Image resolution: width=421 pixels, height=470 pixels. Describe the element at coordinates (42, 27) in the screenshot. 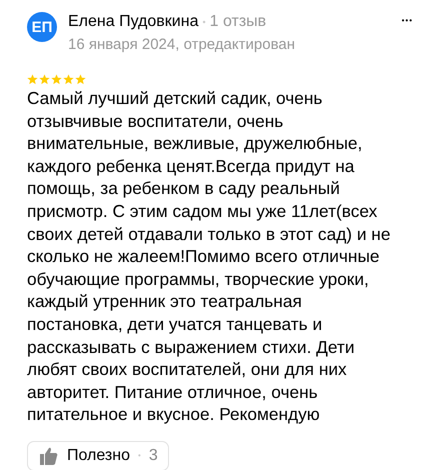

I see `avatar: ЕП` at that location.